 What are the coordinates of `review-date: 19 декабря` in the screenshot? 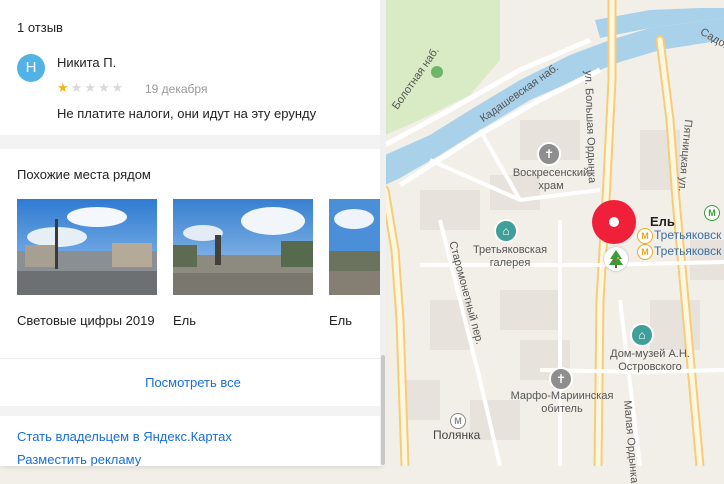 It's located at (176, 89).